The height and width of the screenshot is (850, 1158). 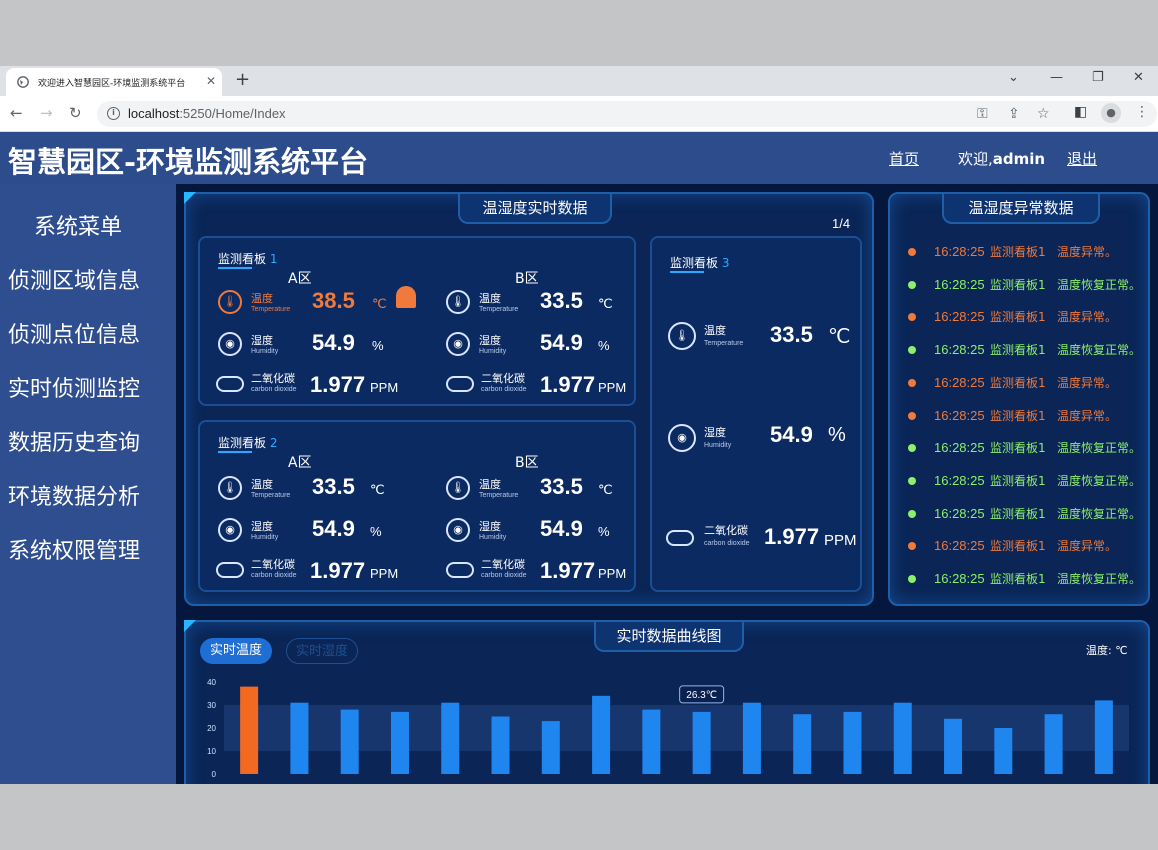 What do you see at coordinates (499, 495) in the screenshot?
I see `temp-en-label: Temperature` at bounding box center [499, 495].